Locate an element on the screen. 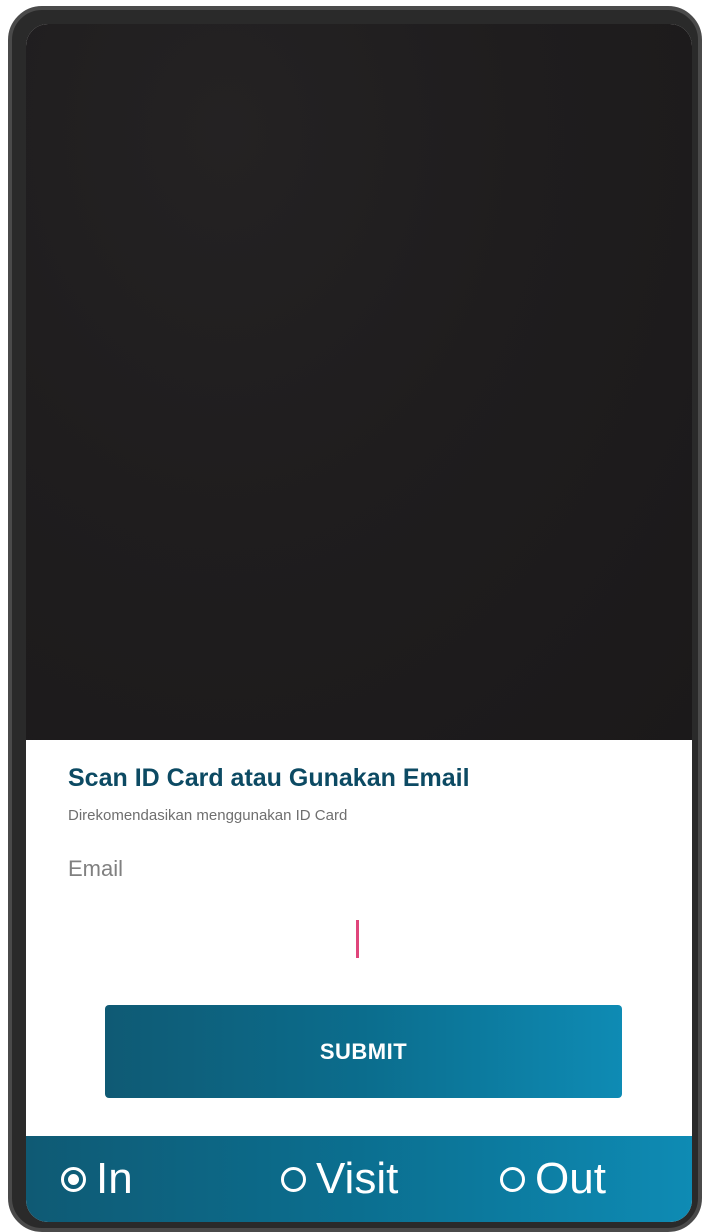 This screenshot has width=702, height=1232. mode-selector-bar: In Visit Out is located at coordinates (359, 1179).